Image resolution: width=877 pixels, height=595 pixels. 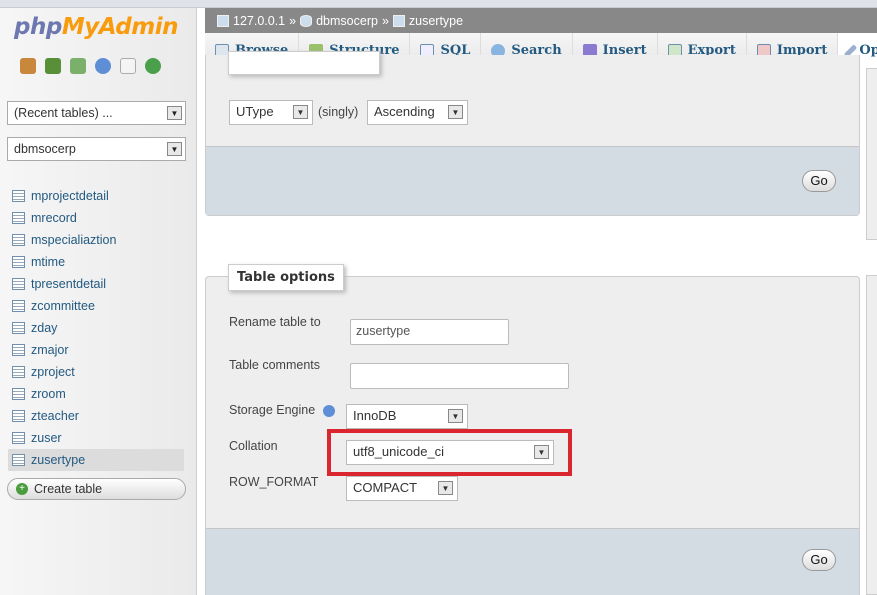 What do you see at coordinates (259, 21) in the screenshot?
I see `breadcrumb-server: 127.0.0.1` at bounding box center [259, 21].